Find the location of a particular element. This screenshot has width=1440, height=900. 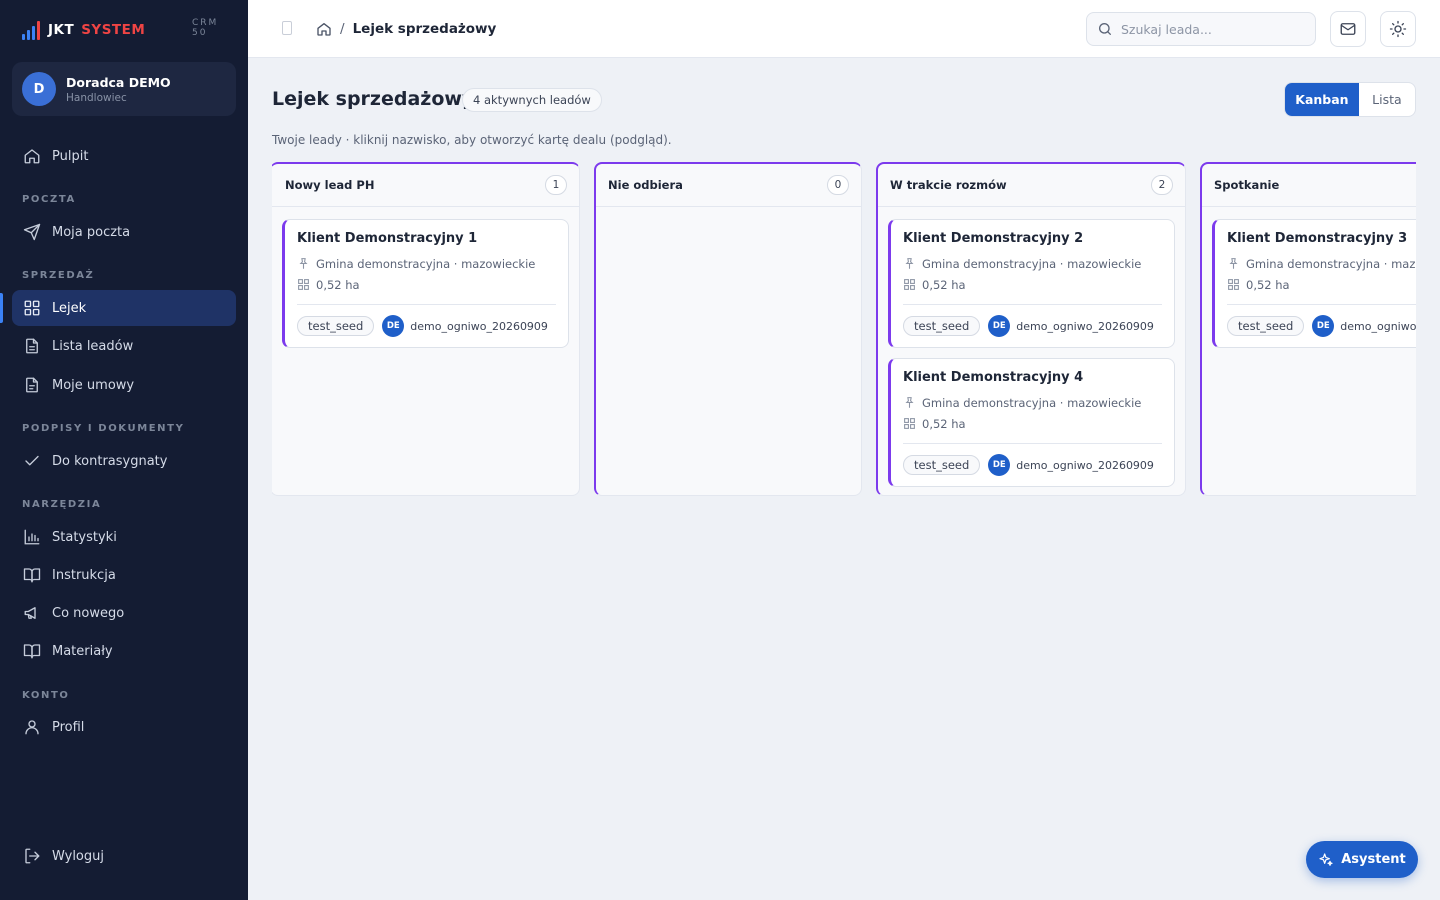

column-header: W trakcie rozmów 2 is located at coordinates (1031, 185).